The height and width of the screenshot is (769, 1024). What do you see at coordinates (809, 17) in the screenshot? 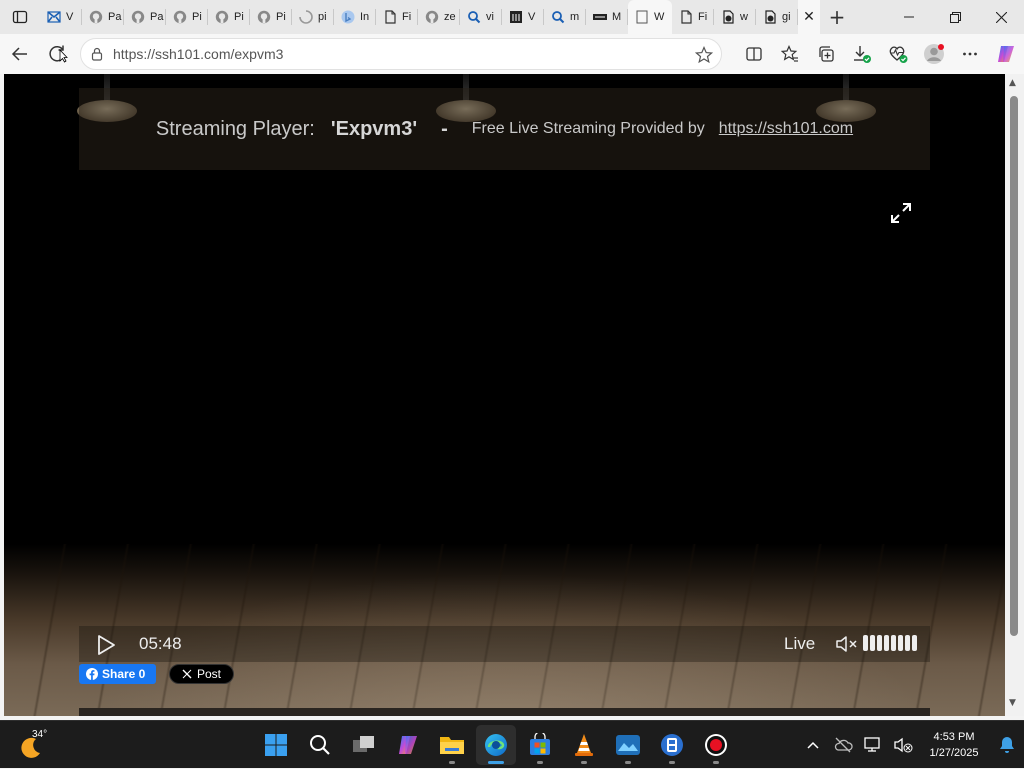
I see `tab-close-button: ✕` at bounding box center [809, 17].